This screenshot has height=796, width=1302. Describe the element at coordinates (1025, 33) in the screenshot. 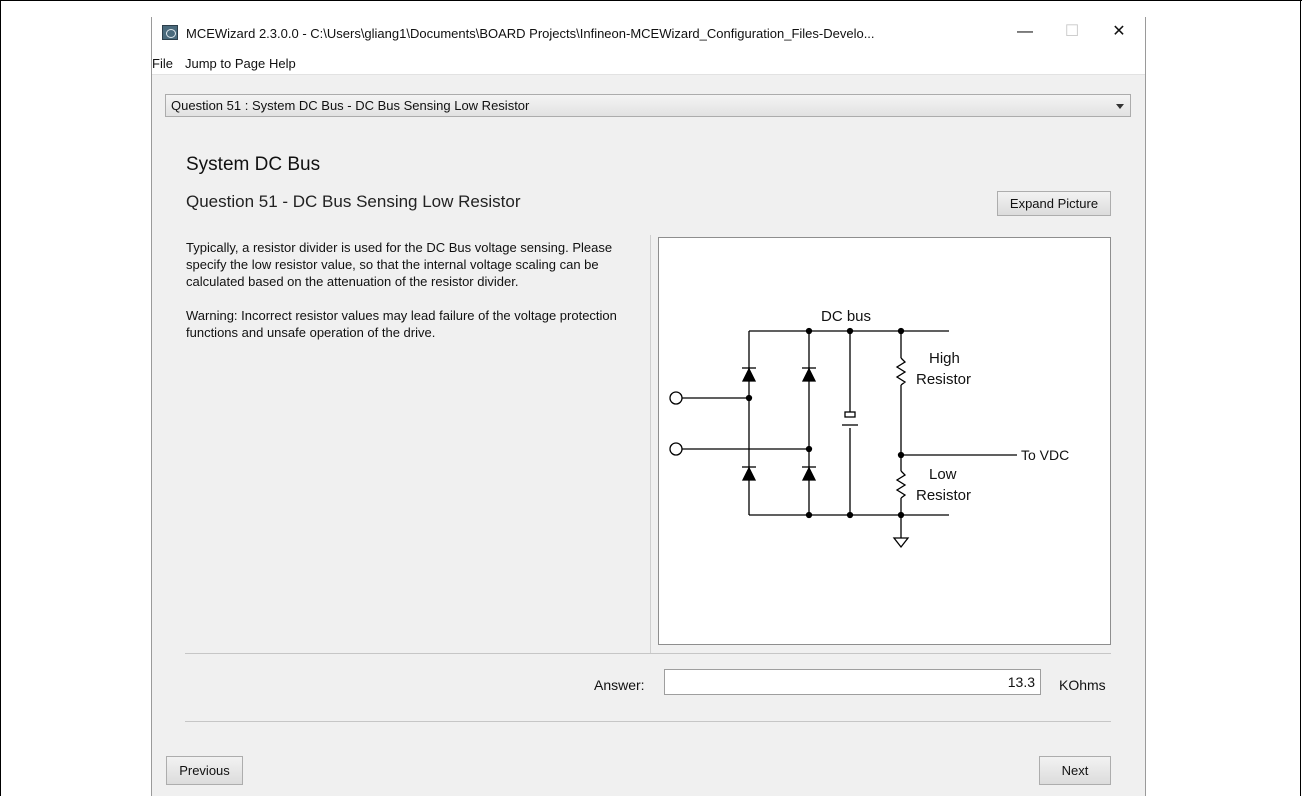

I see `minimize-button: —` at that location.